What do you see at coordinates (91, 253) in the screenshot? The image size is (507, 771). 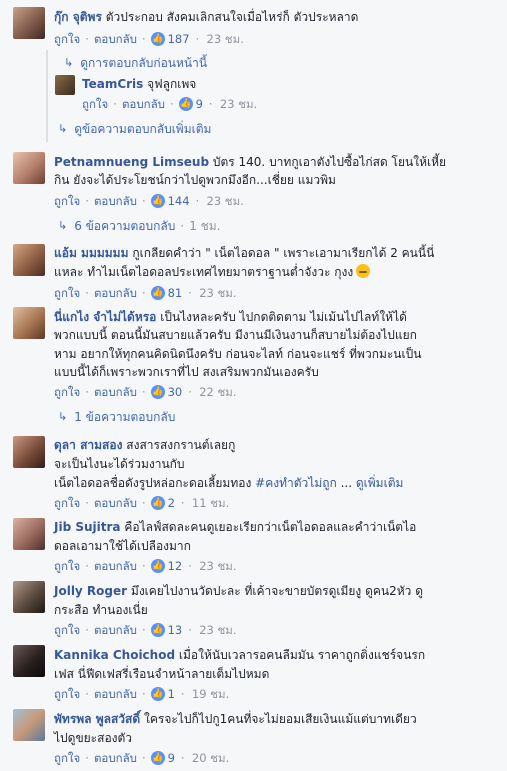 I see `comment-author: แอ้ม มมมมมม` at bounding box center [91, 253].